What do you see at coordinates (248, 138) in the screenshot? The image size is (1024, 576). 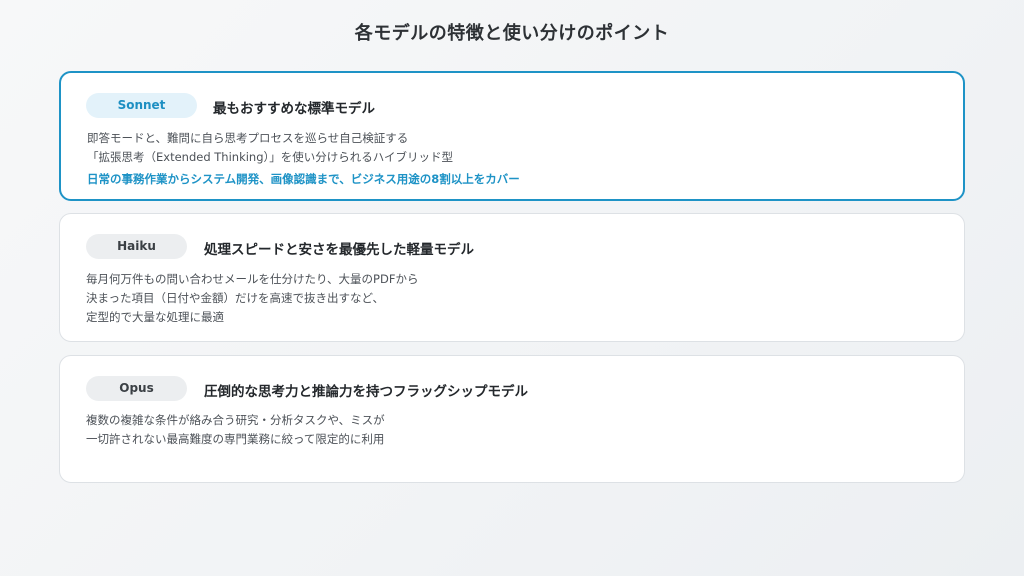 I see `description-line: 即答モードと、難問に自ら思考プロセスを巡らせ自己検証する` at bounding box center [248, 138].